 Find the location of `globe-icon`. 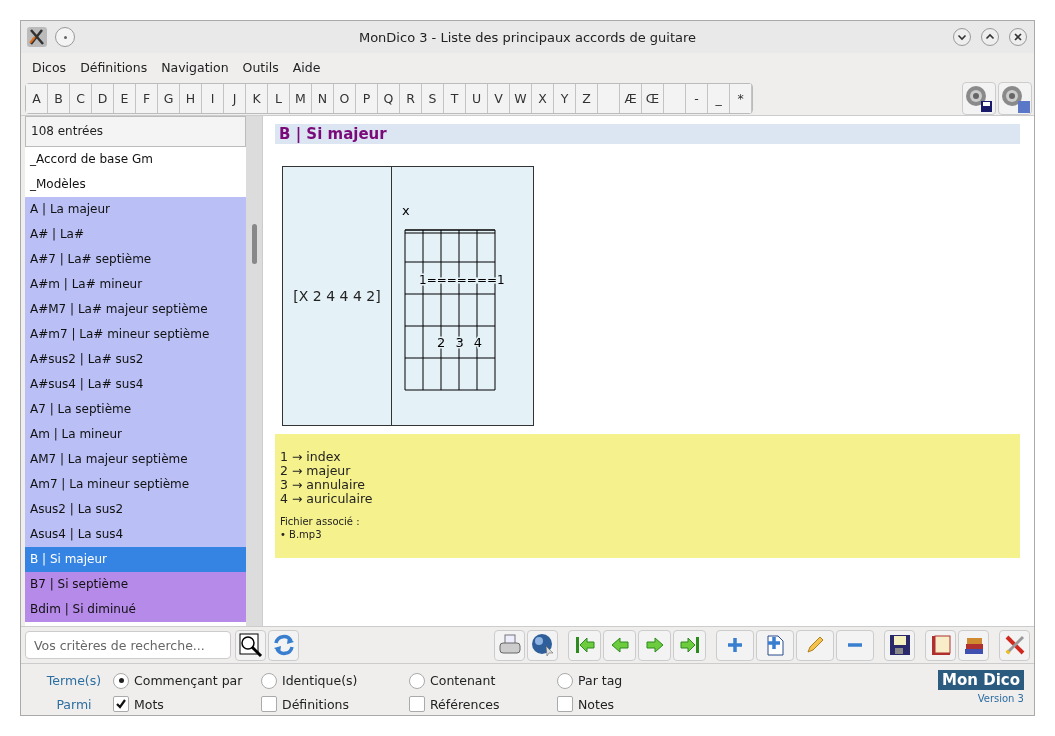

globe-icon is located at coordinates (542, 645).